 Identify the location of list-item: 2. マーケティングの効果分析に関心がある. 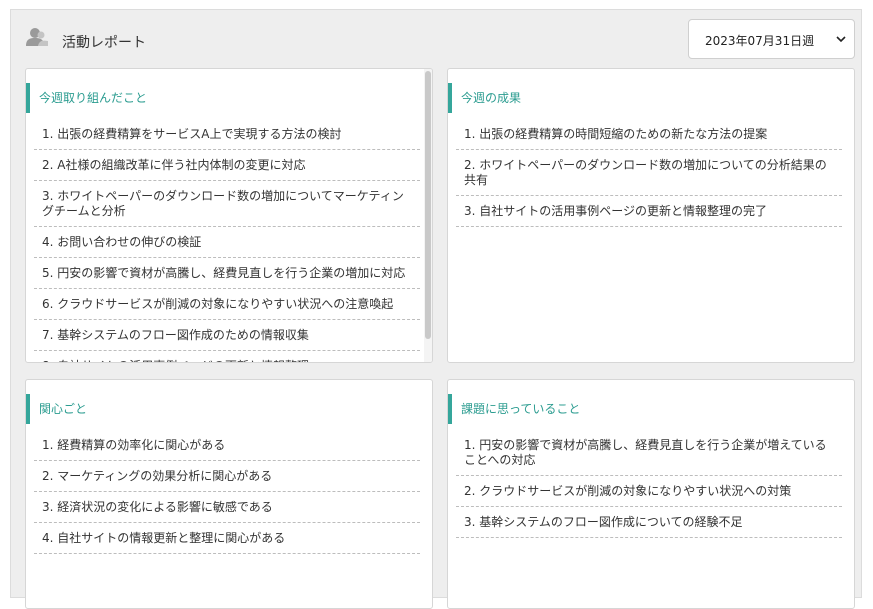
(227, 476).